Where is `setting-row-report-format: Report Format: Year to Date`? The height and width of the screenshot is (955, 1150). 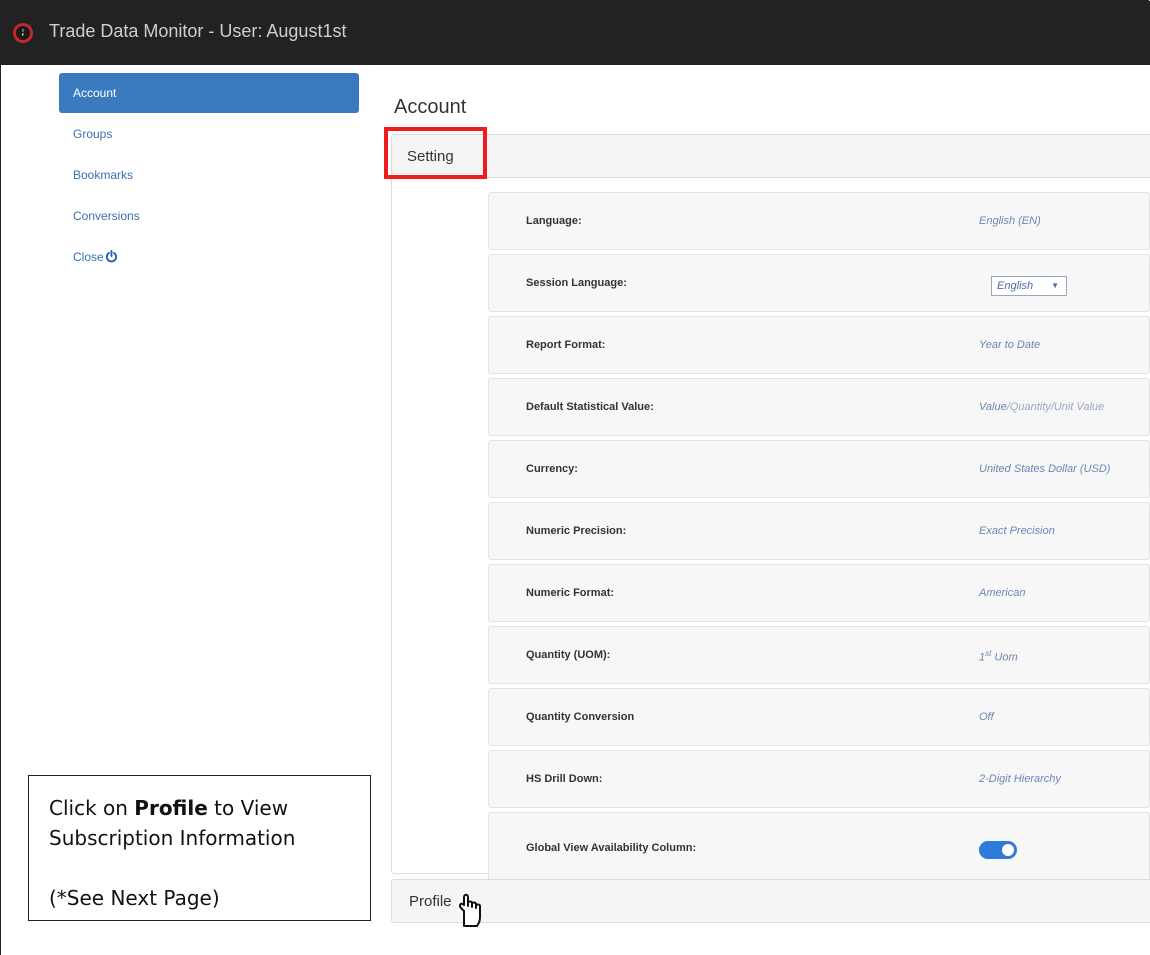 setting-row-report-format: Report Format: Year to Date is located at coordinates (819, 345).